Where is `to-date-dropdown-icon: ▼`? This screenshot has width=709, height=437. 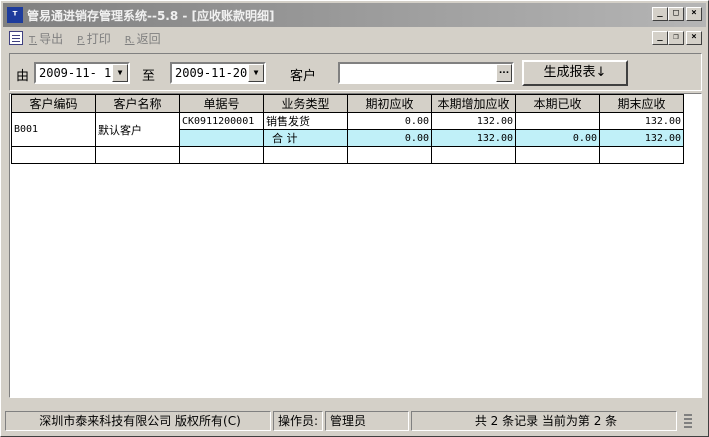 to-date-dropdown-icon: ▼ is located at coordinates (256, 73).